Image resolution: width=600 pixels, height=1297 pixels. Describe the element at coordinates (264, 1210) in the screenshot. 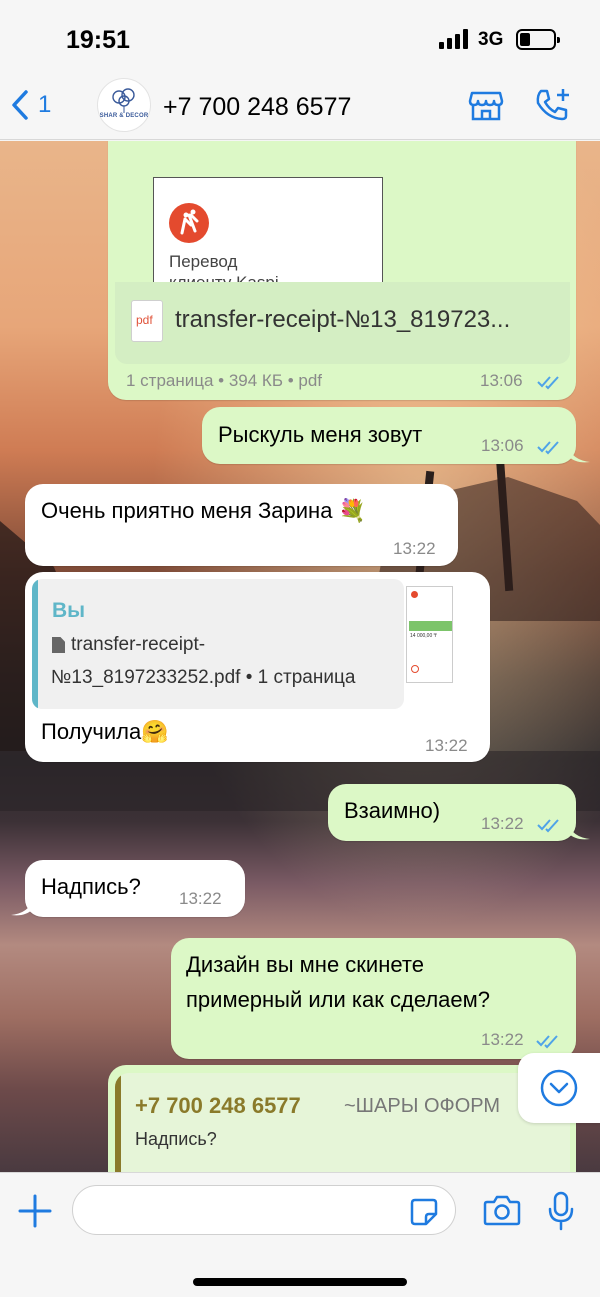

I see `message-input` at that location.